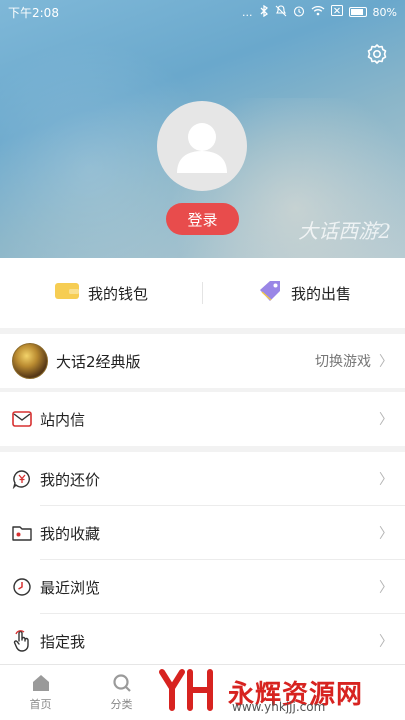 The width and height of the screenshot is (405, 720). What do you see at coordinates (22, 533) in the screenshot?
I see `folder-star-icon` at bounding box center [22, 533].